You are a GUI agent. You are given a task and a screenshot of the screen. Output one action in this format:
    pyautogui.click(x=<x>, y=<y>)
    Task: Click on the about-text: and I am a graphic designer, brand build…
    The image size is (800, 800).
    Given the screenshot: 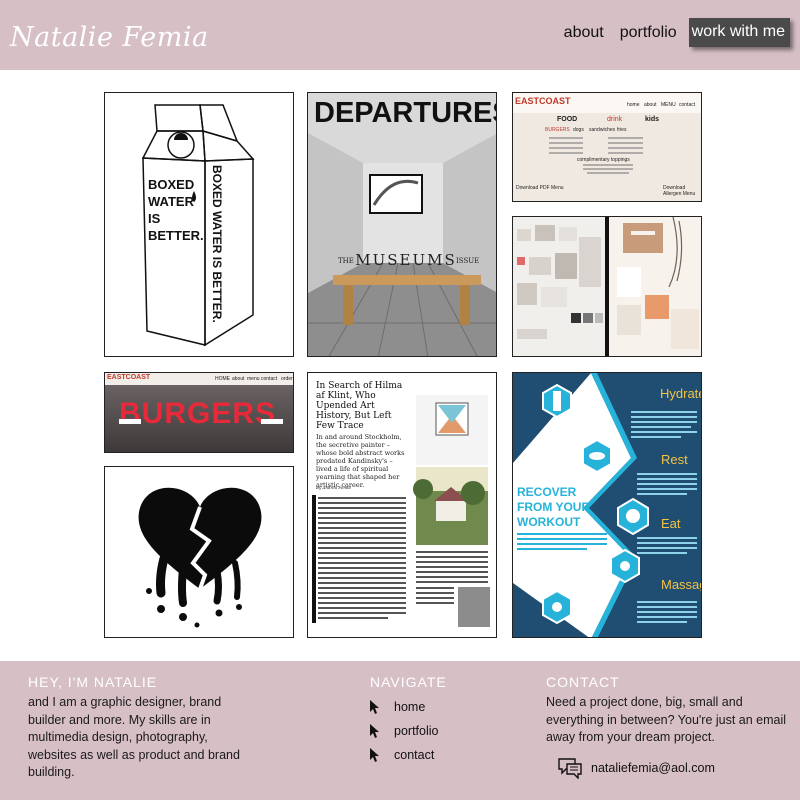 What is the action you would take?
    pyautogui.click(x=134, y=737)
    